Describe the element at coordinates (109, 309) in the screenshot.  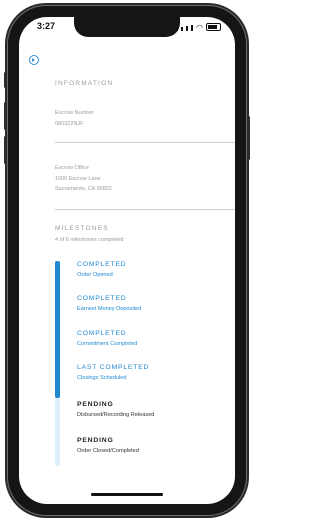
I see `milestone-name: Earnest Money Deposited` at that location.